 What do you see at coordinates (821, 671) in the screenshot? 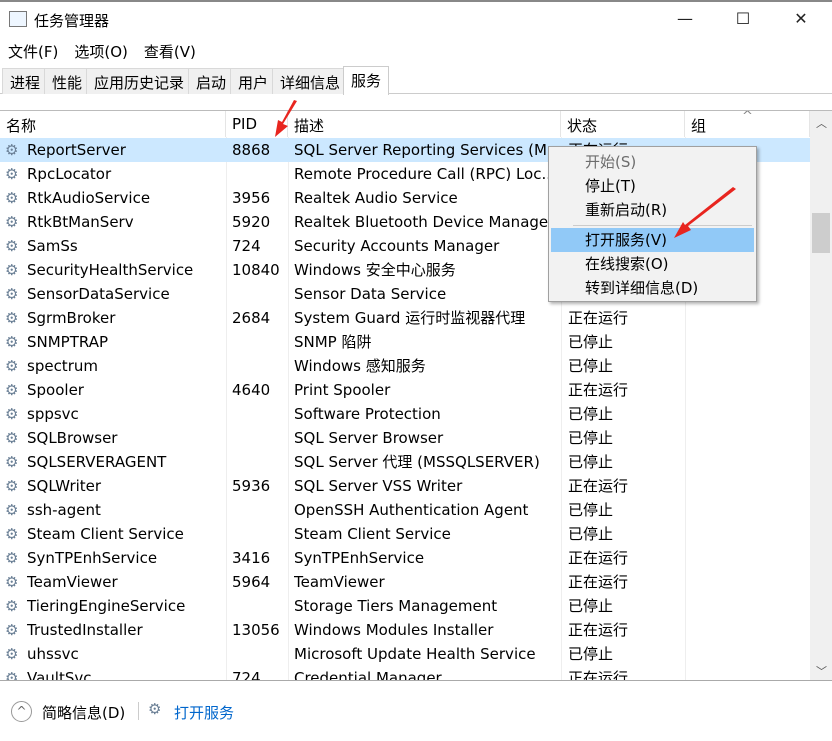
I see `scroll-down-icon: ﹀` at bounding box center [821, 671].